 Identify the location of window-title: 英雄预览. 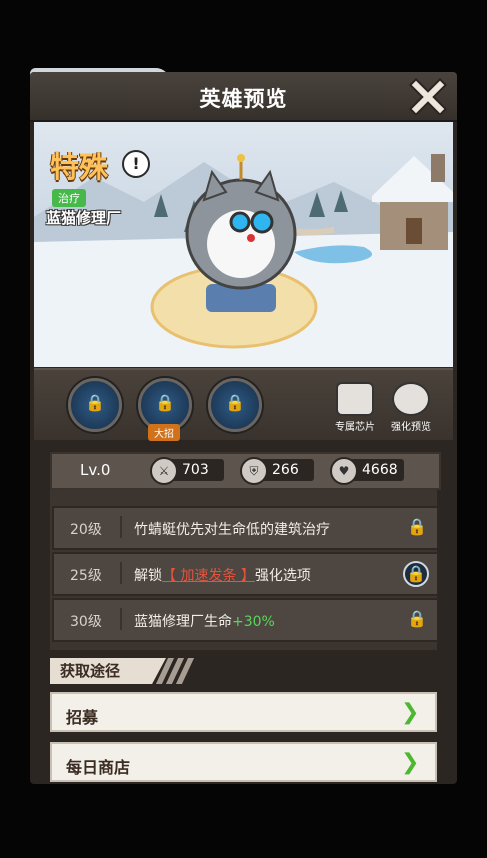
(243, 99).